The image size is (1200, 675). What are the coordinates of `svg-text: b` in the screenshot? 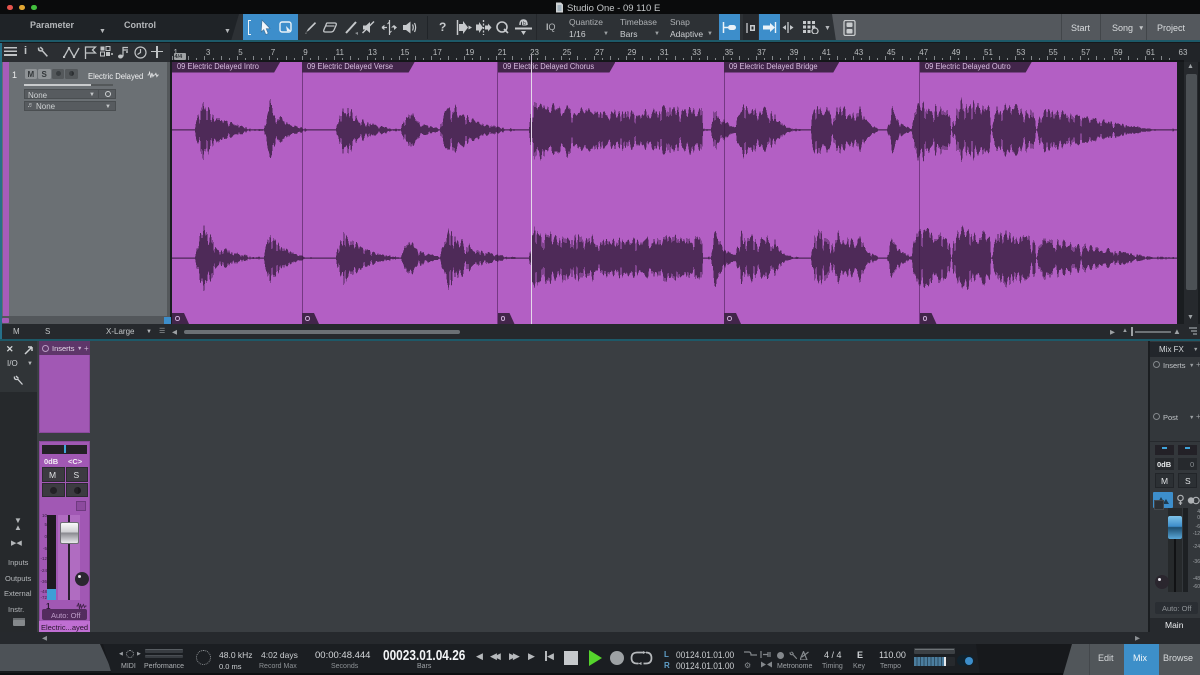 It's located at (524, 24).